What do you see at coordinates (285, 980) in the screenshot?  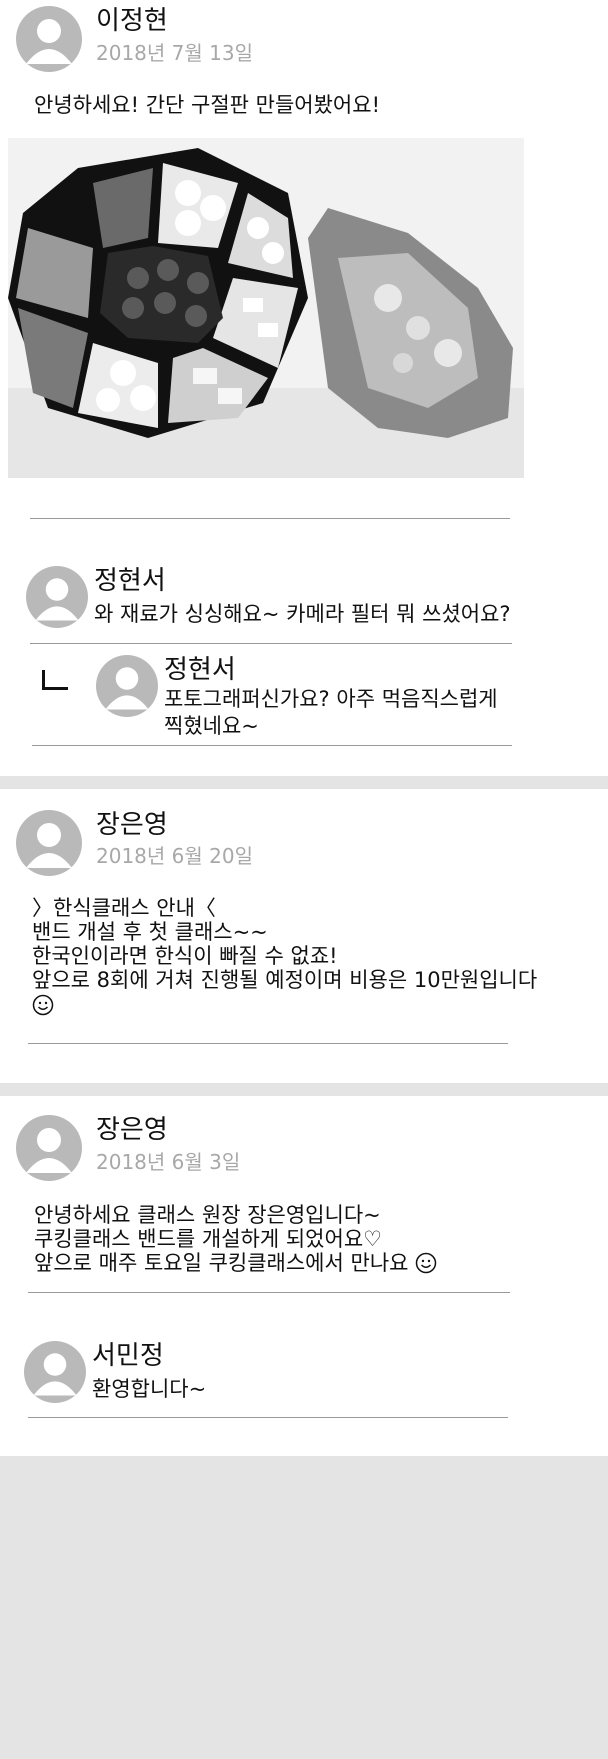 I see `post-text-line: 앞으로 8회에 거쳐 진행될 예정이며 비용은 10만원입니다` at bounding box center [285, 980].